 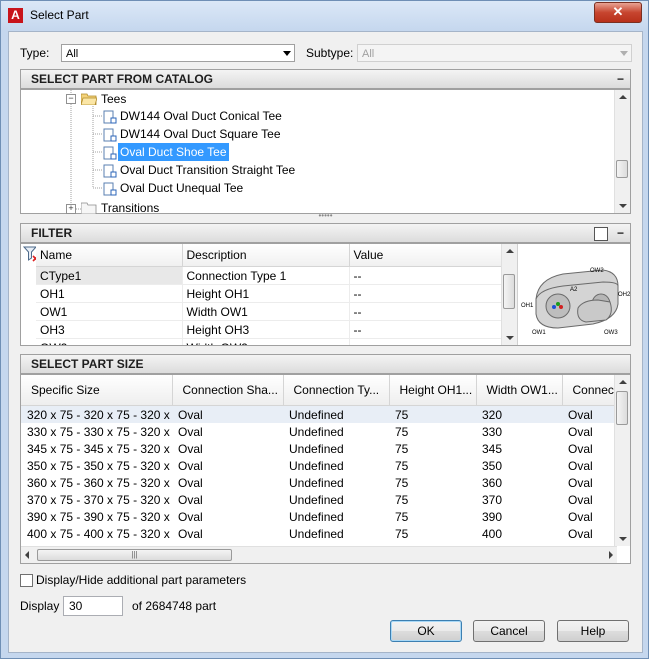 What do you see at coordinates (141, 580) in the screenshot?
I see `display-hide-label: Display/Hide additional part parameters` at bounding box center [141, 580].